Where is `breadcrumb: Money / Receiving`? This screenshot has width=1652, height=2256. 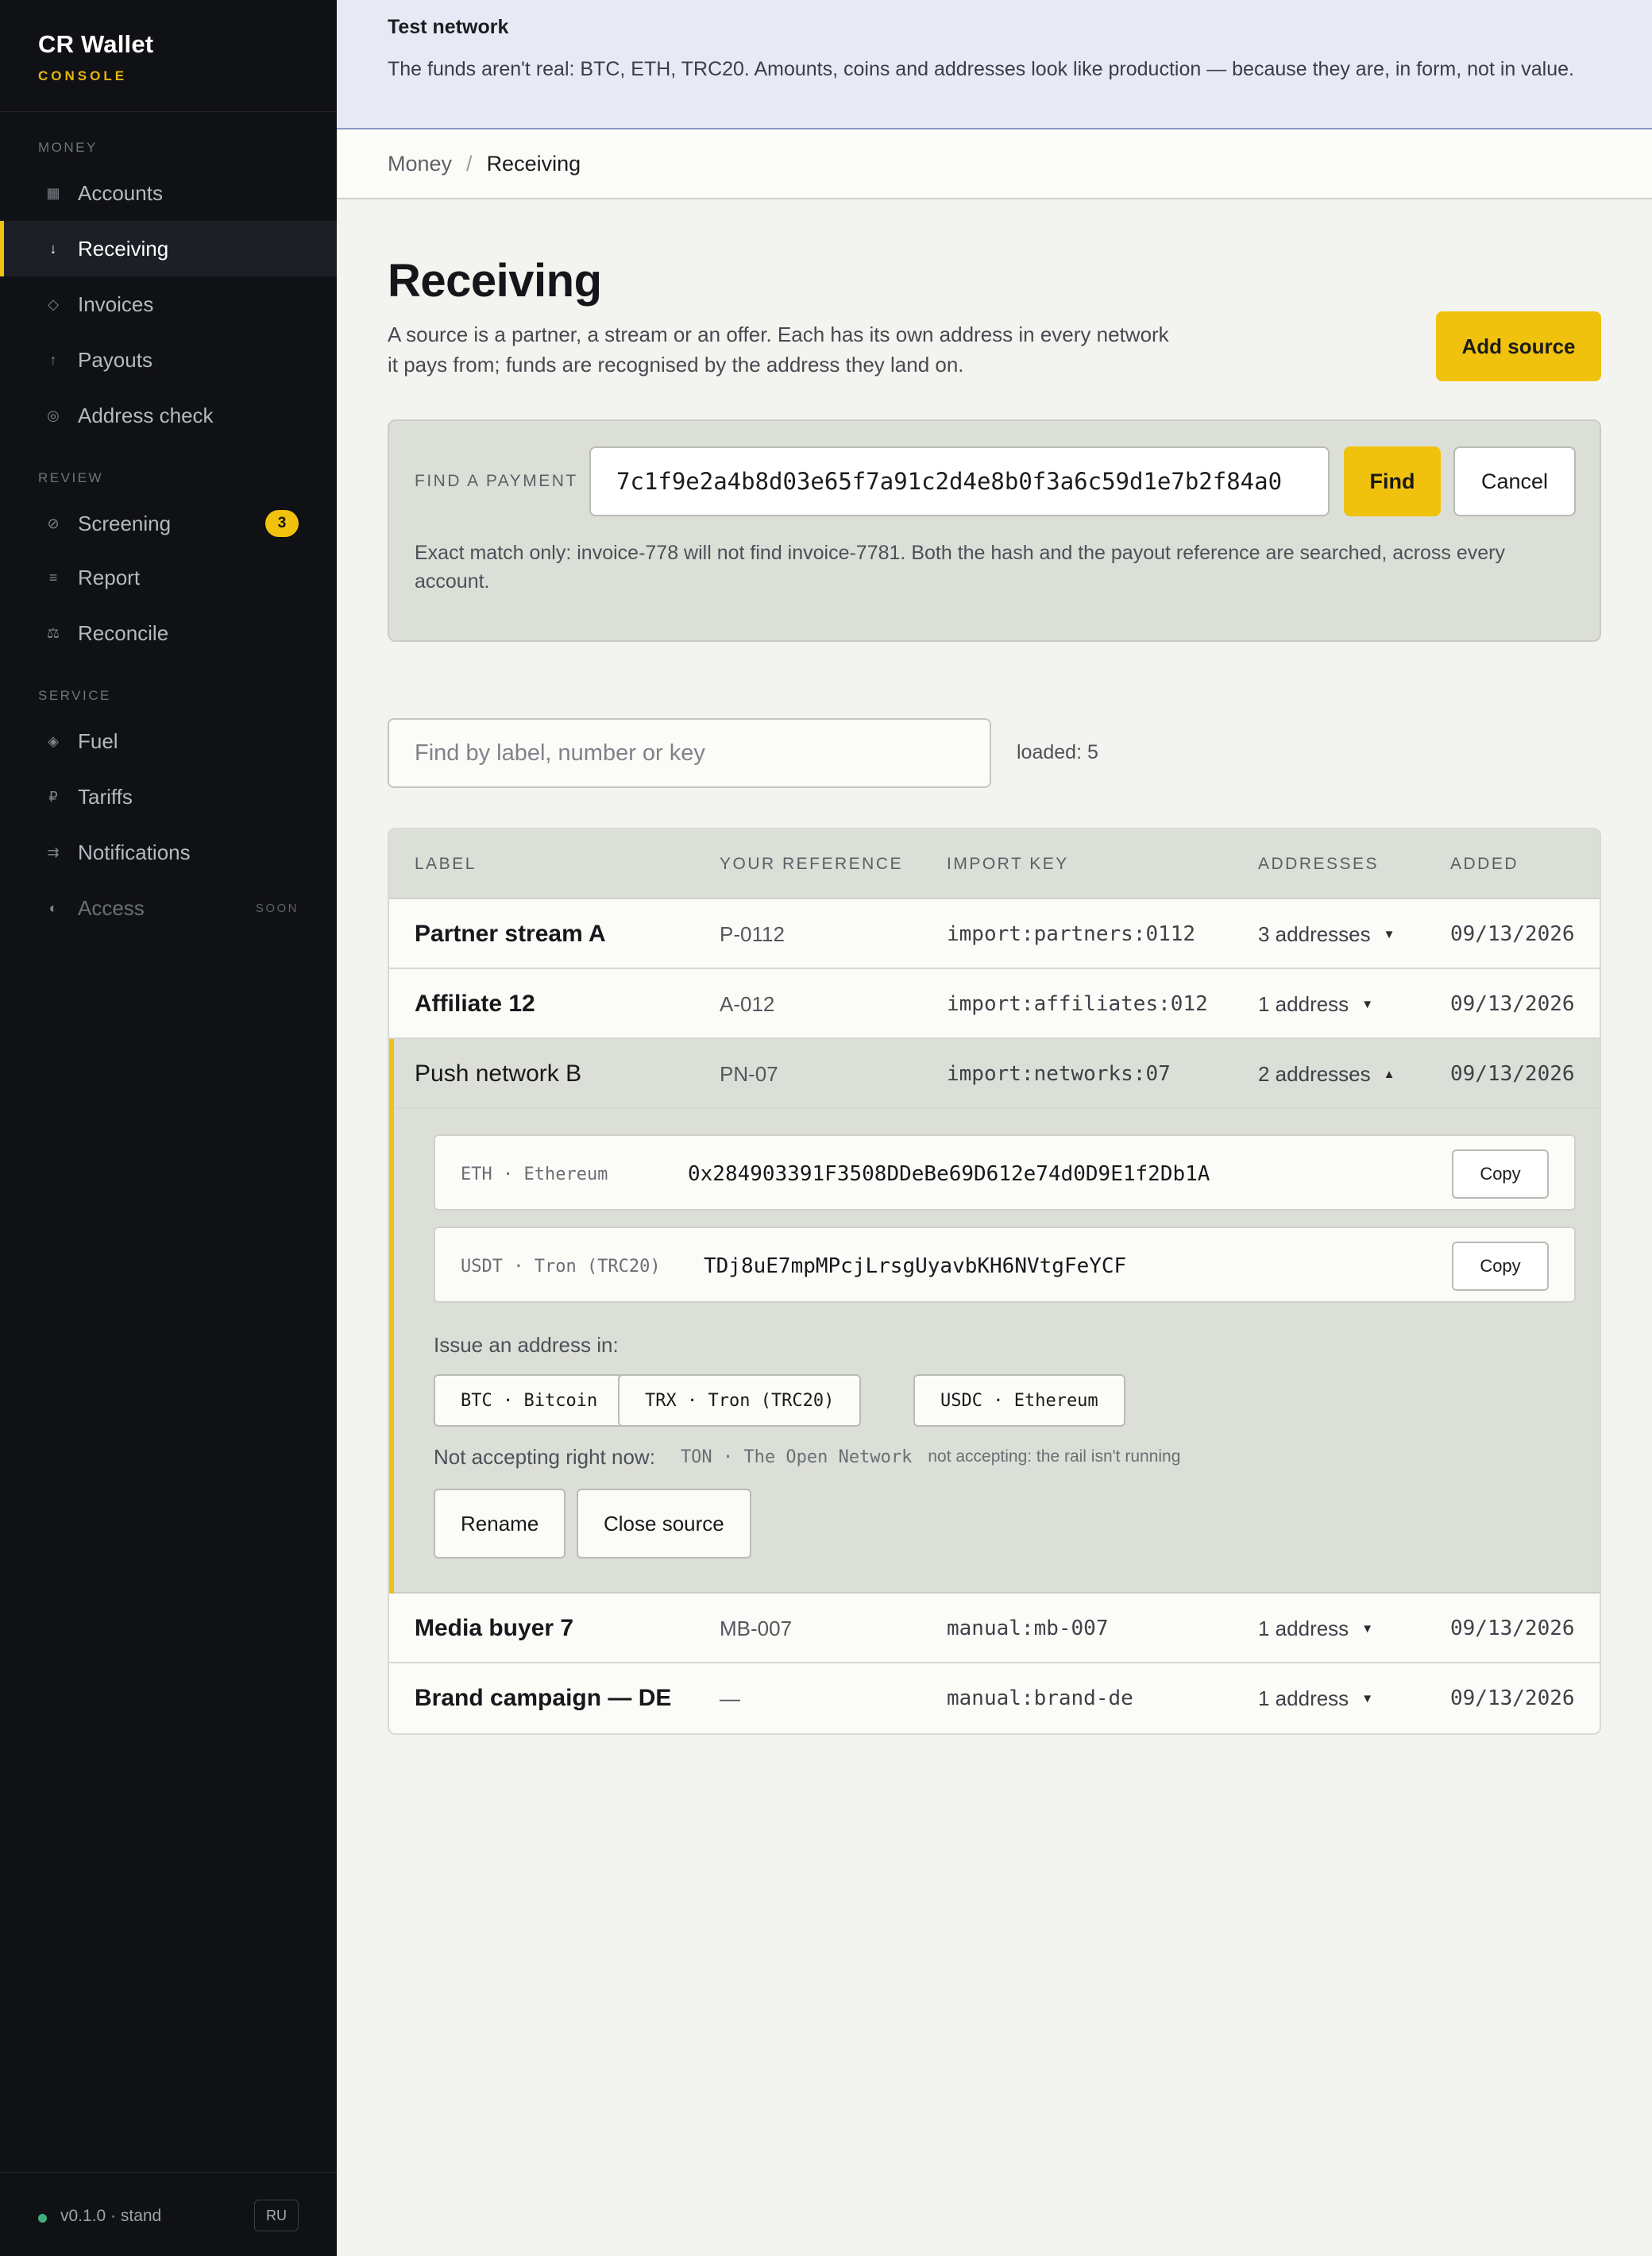 breadcrumb: Money / Receiving is located at coordinates (994, 164).